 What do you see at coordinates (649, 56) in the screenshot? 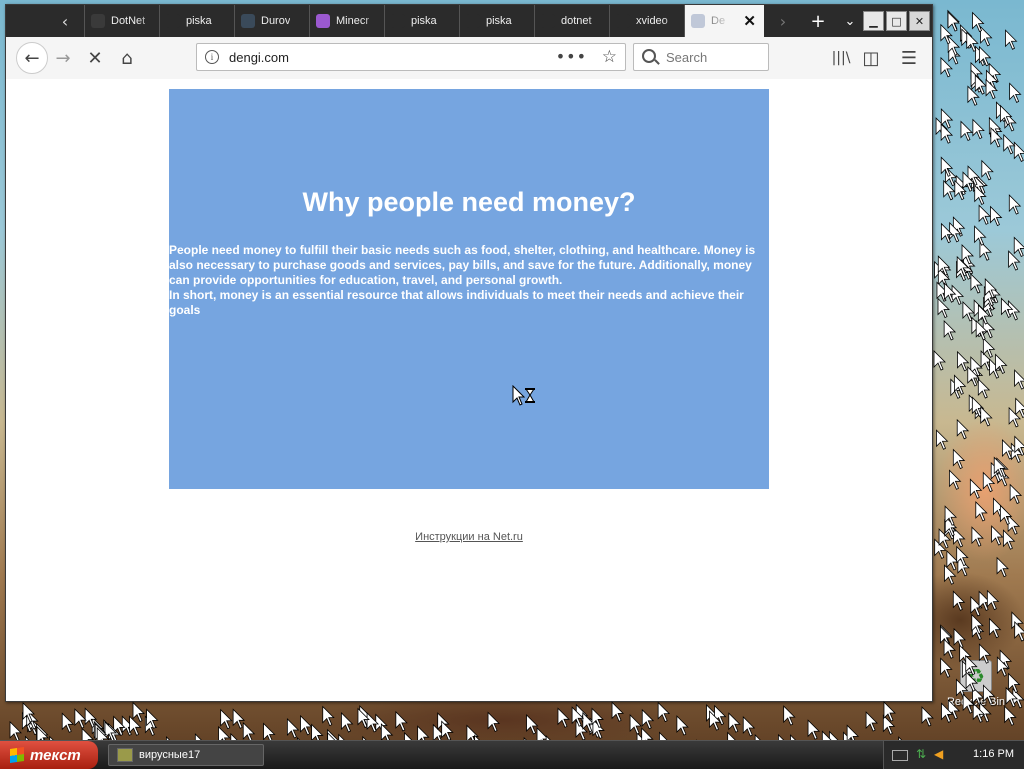
I see `search-icon` at bounding box center [649, 56].